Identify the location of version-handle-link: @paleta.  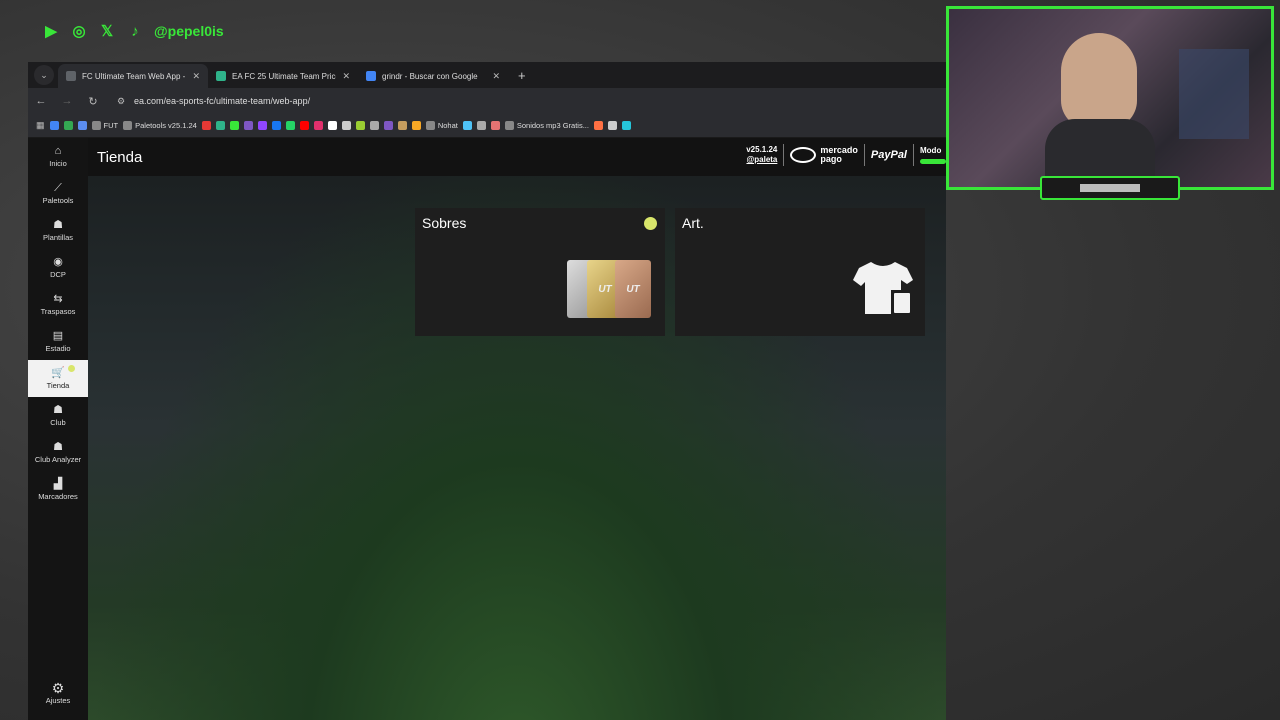
(761, 160).